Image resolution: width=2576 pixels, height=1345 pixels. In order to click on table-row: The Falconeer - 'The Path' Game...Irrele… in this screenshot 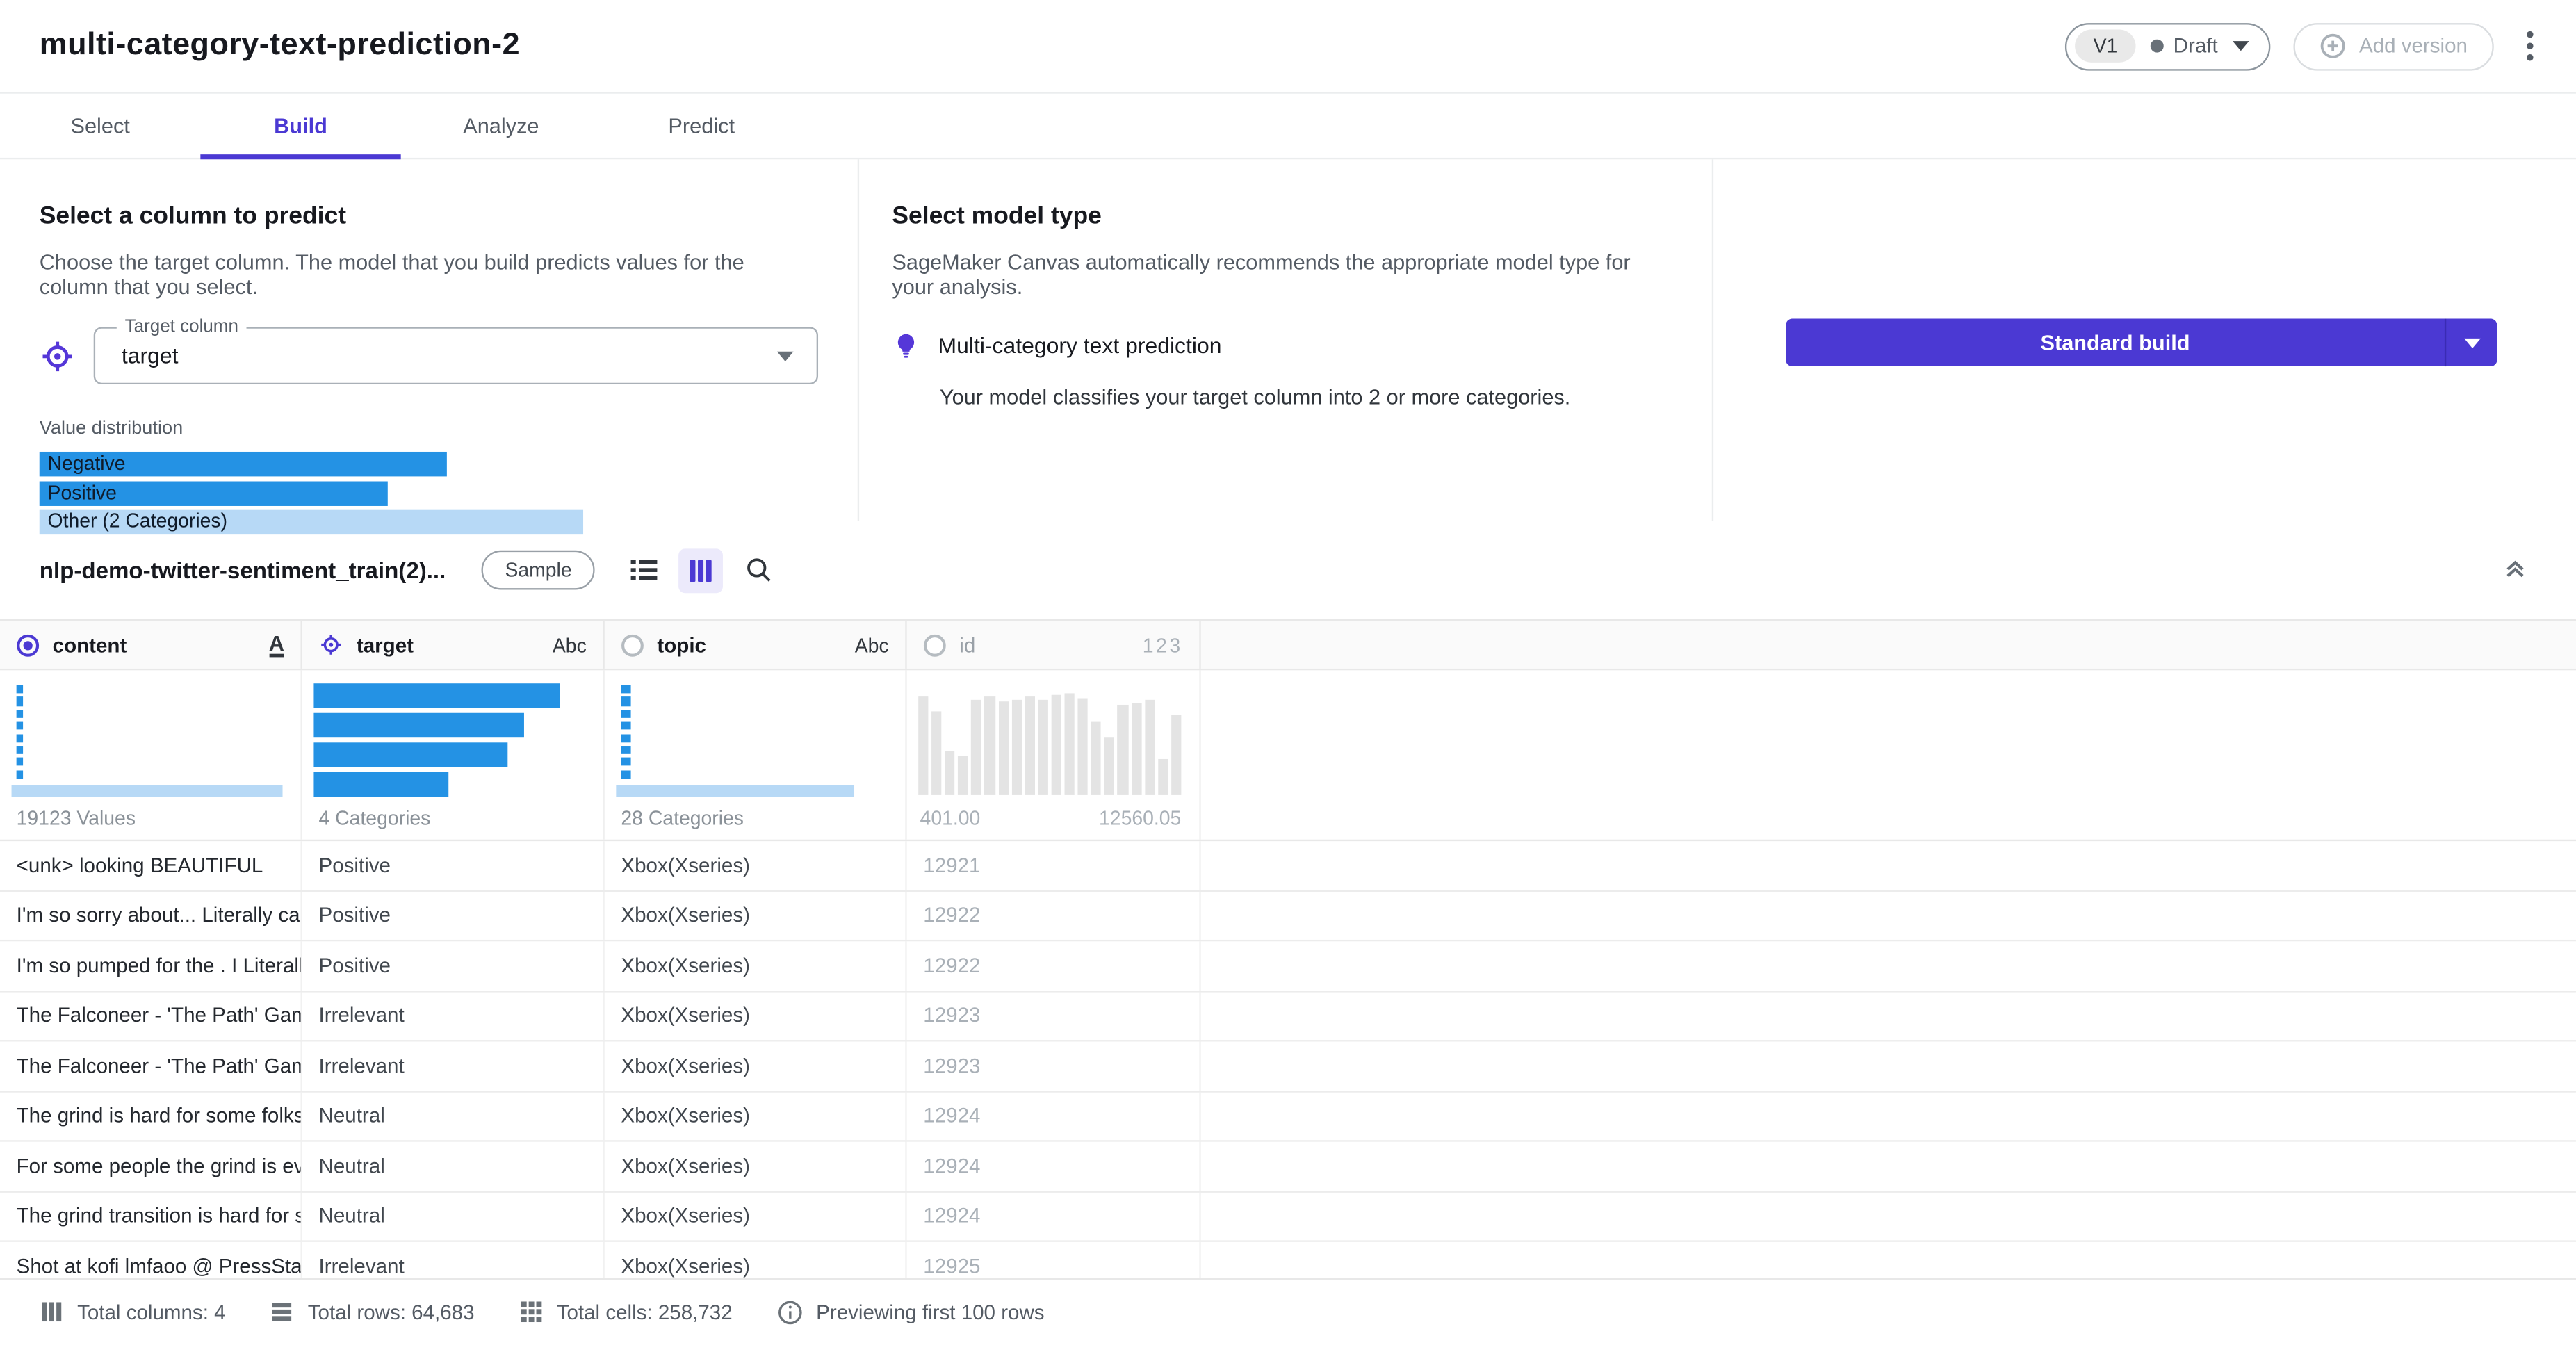, I will do `click(1288, 1066)`.